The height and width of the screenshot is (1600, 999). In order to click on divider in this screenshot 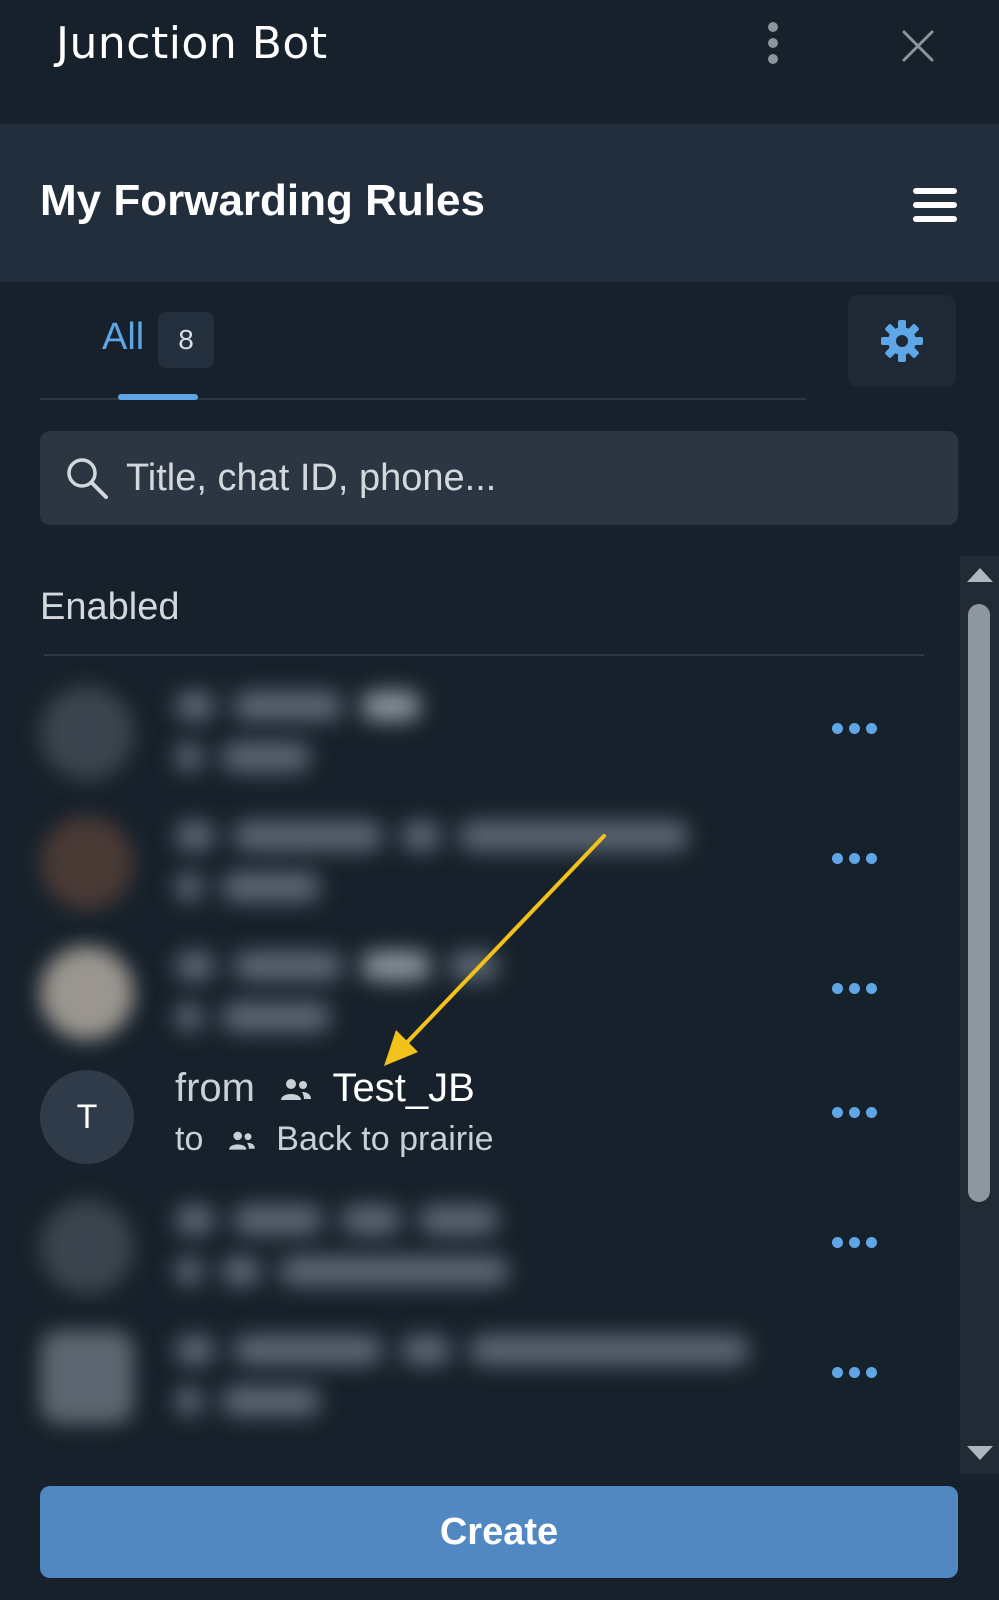, I will do `click(484, 655)`.